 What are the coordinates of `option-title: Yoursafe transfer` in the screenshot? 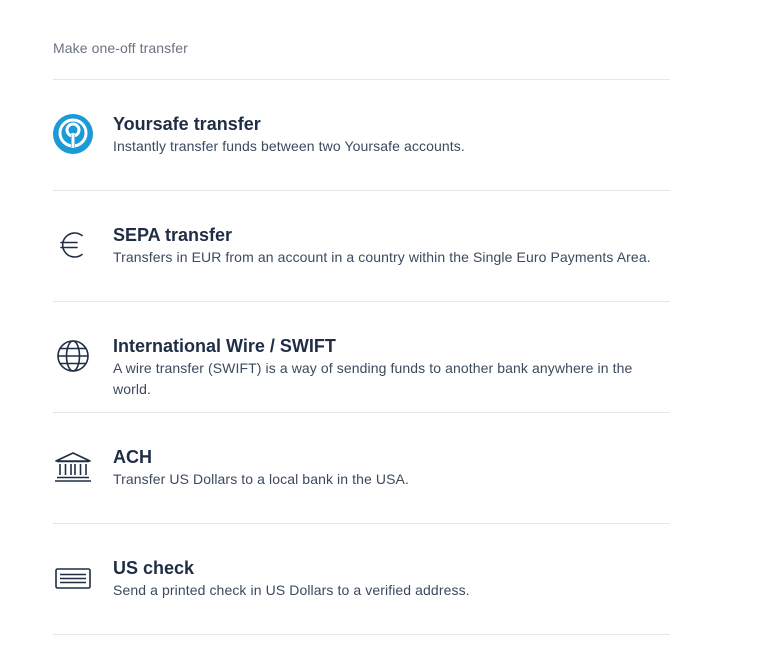 It's located at (187, 124).